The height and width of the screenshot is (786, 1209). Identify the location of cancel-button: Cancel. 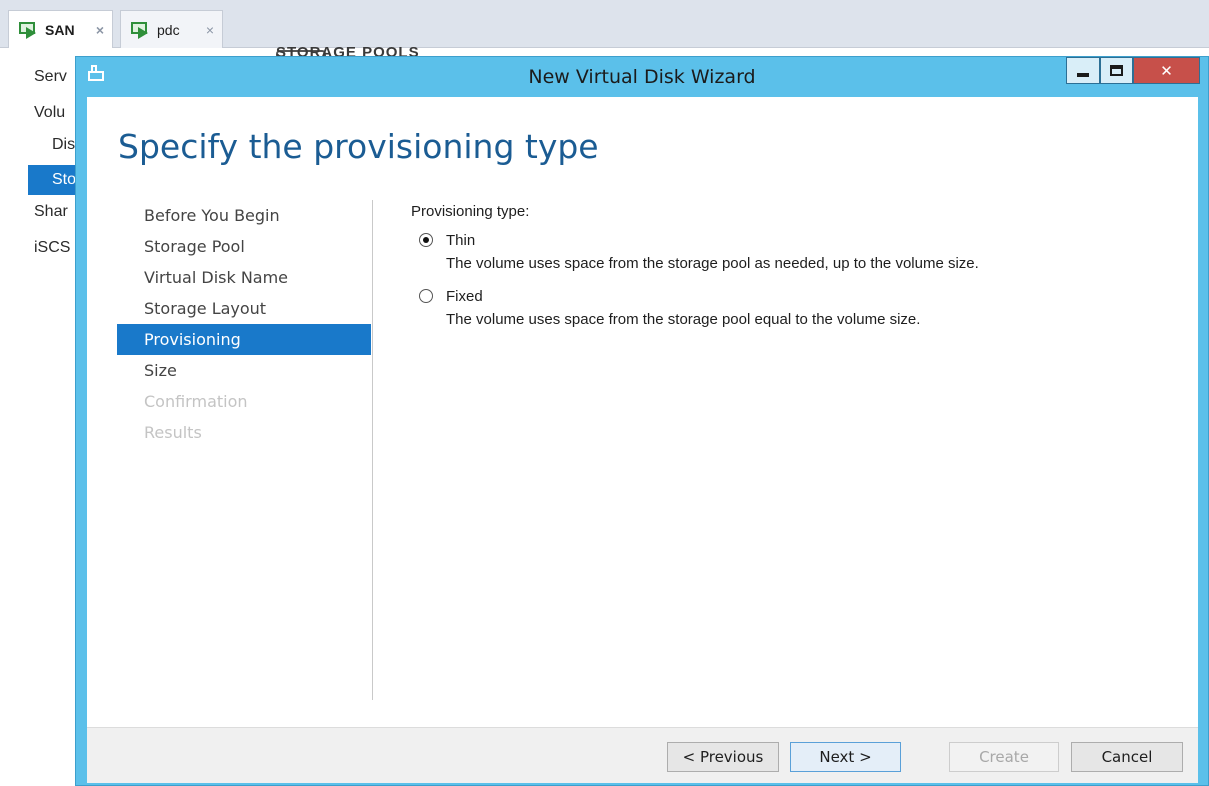
(1127, 757).